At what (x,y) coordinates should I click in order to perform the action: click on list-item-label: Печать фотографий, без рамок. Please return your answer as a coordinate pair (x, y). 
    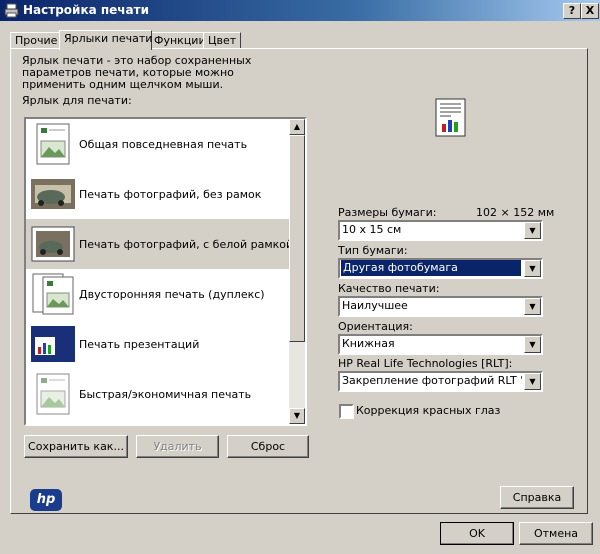
    Looking at the image, I should click on (170, 194).